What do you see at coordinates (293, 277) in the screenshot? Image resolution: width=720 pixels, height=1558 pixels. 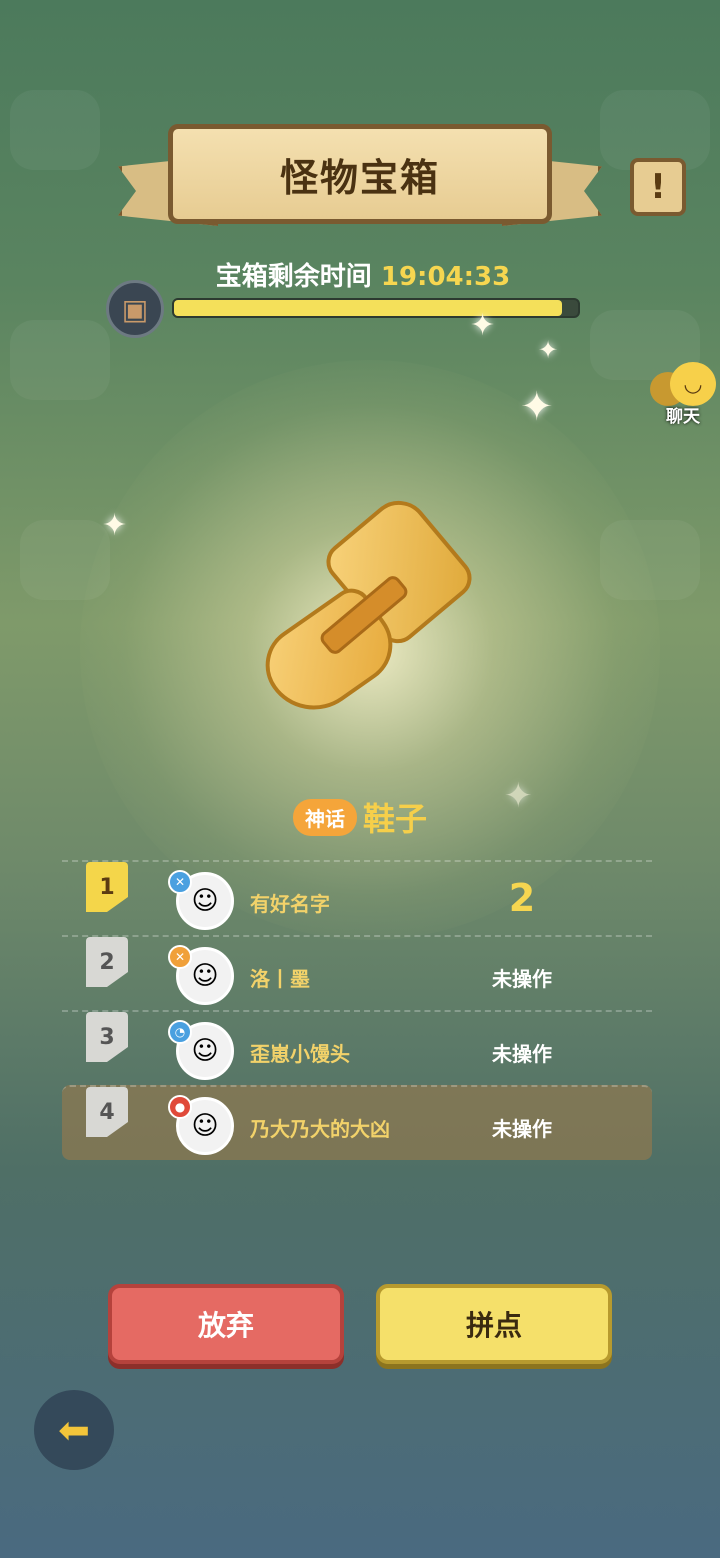 I see `timer-label-text: 宝箱剩余时间` at bounding box center [293, 277].